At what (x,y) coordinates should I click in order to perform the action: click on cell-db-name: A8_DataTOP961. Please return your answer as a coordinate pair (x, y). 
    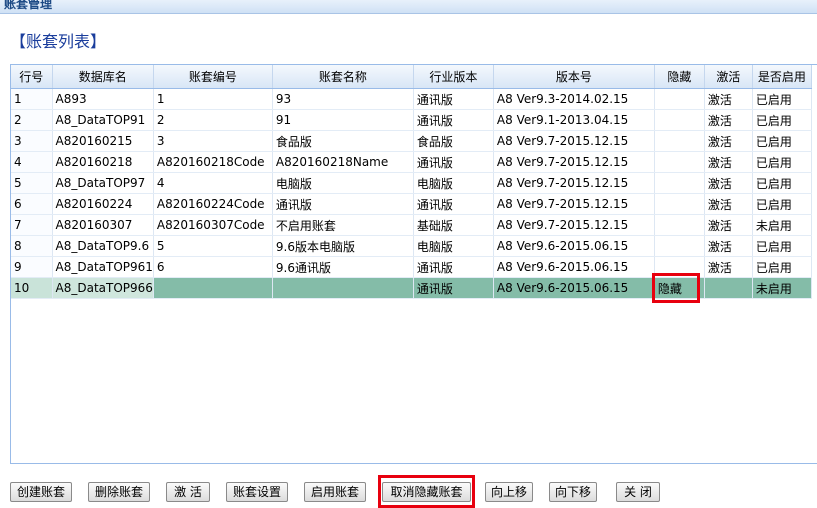
    Looking at the image, I should click on (103, 267).